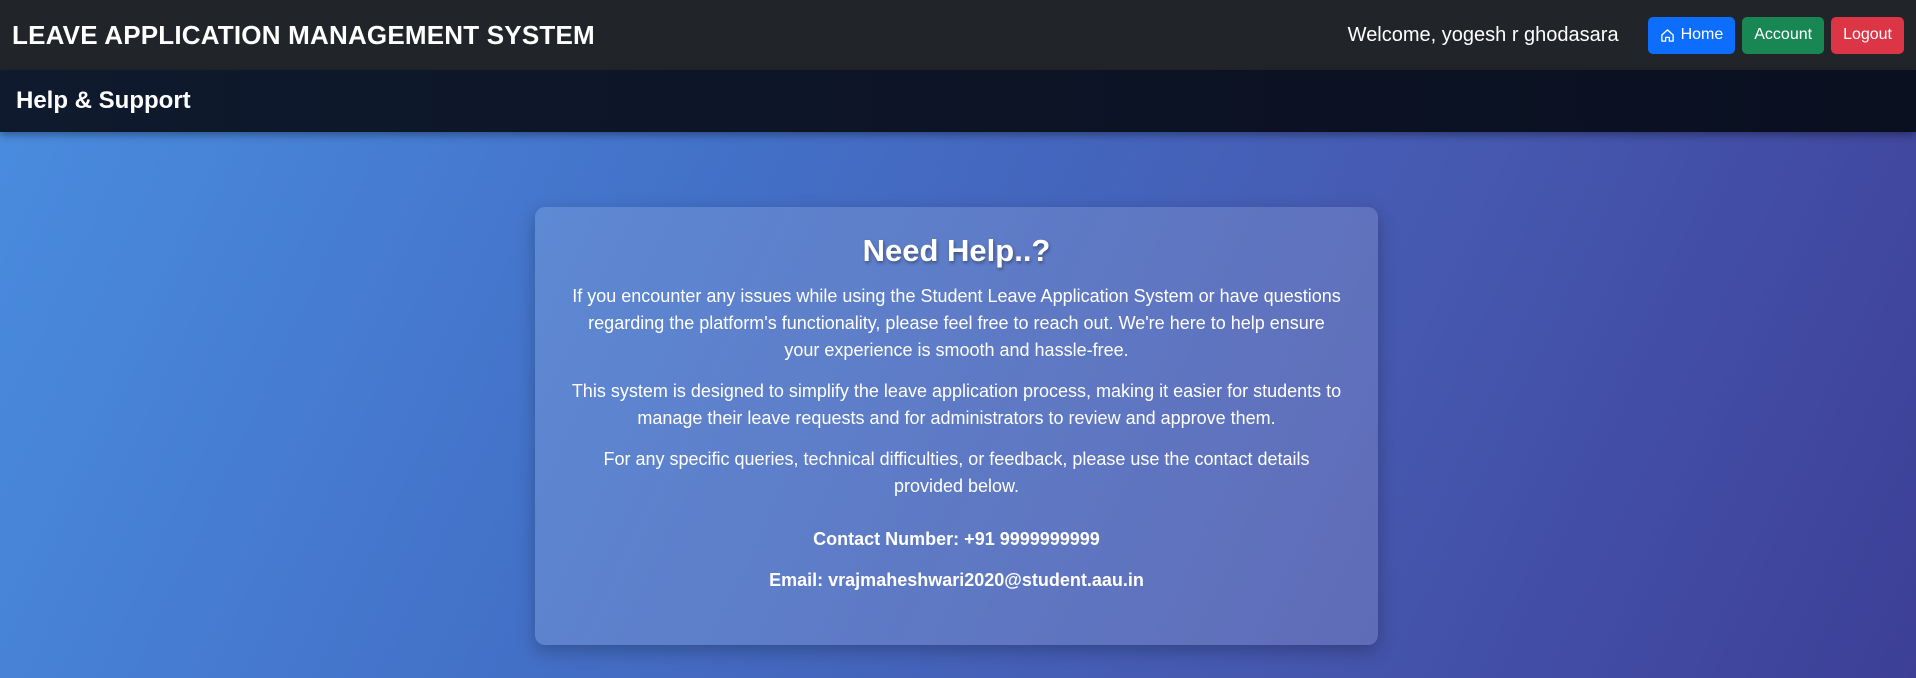  Describe the element at coordinates (1483, 34) in the screenshot. I see `welcome-text: Welcome, yogesh r ghodasara` at that location.